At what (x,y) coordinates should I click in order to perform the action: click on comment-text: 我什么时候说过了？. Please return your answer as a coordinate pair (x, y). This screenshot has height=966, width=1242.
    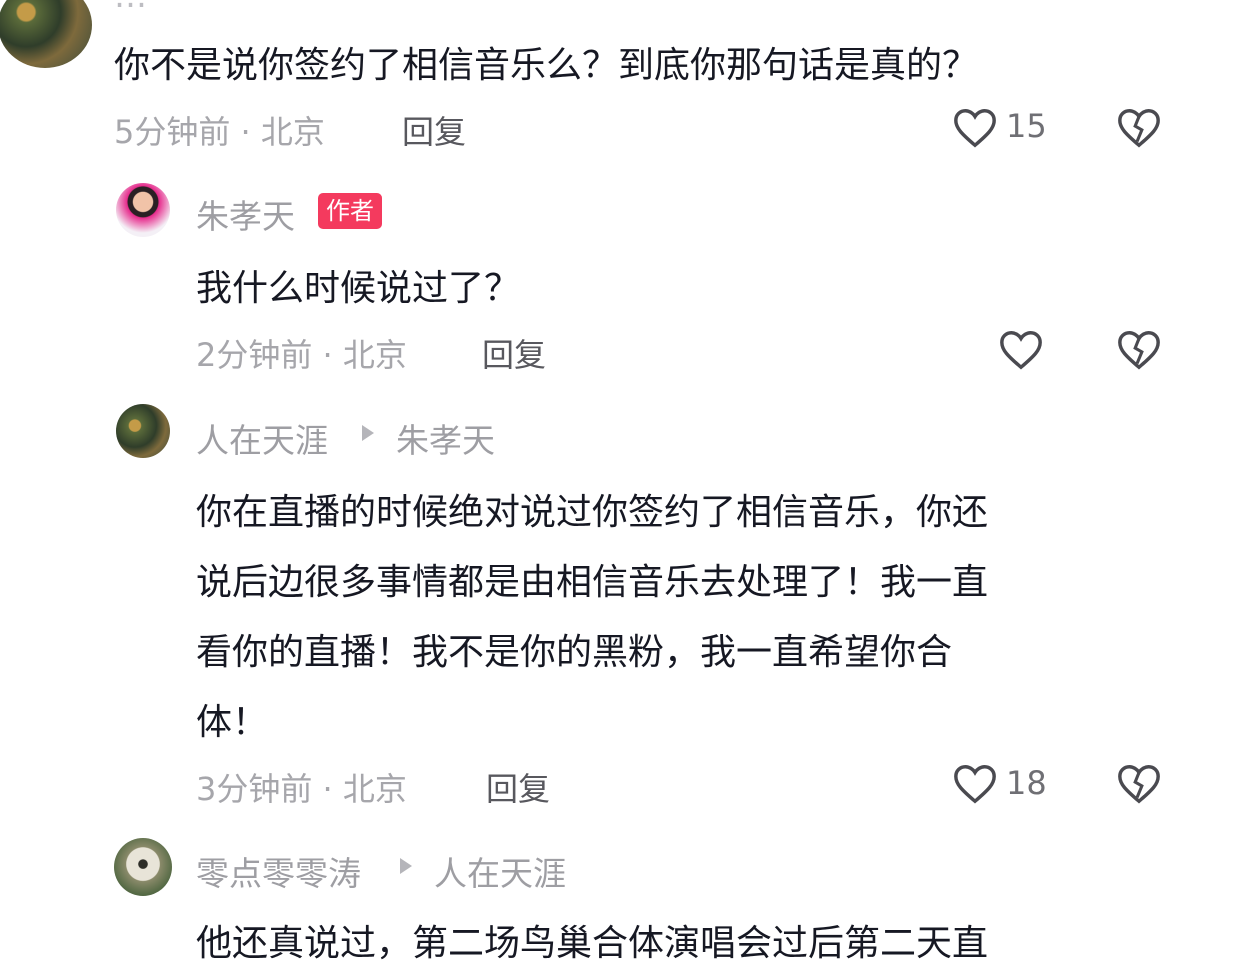
    Looking at the image, I should click on (358, 288).